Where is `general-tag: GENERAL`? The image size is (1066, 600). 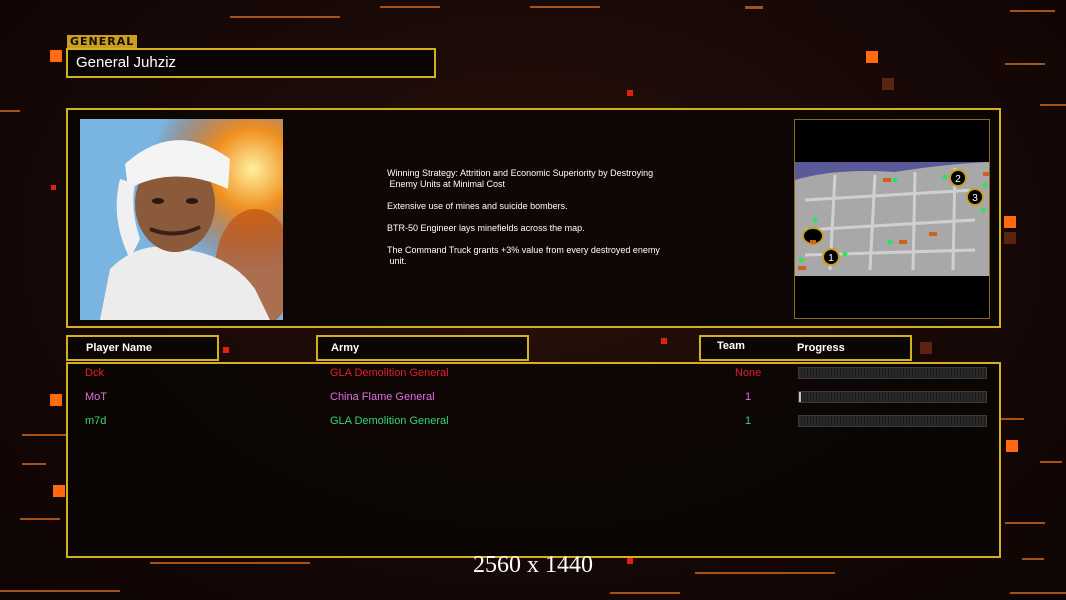 general-tag: GENERAL is located at coordinates (102, 41).